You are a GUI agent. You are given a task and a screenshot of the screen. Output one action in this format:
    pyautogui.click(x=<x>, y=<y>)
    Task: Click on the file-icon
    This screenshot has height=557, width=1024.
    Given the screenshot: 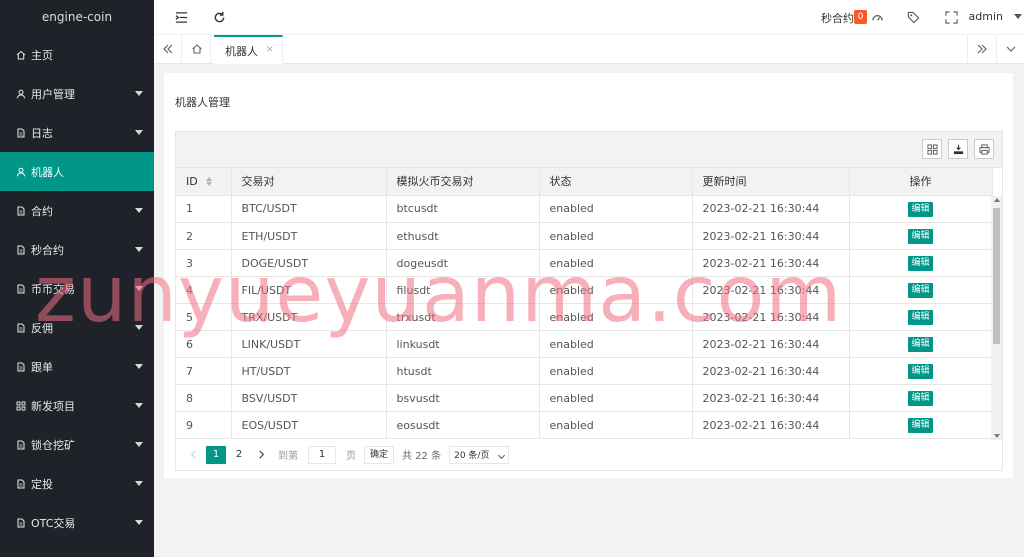 What is the action you would take?
    pyautogui.click(x=21, y=328)
    